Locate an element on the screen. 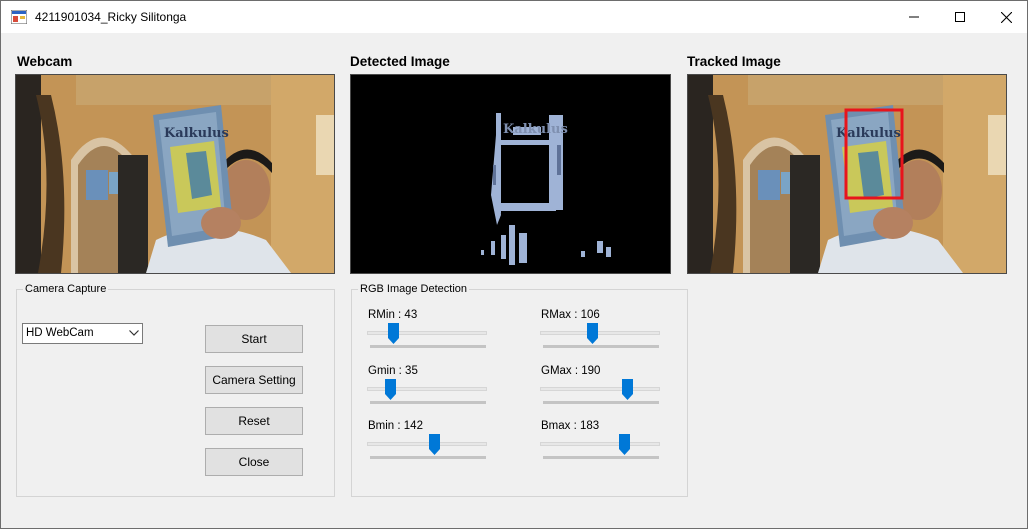 This screenshot has width=1028, height=529. bmin-slider-label: Bmin : 142 is located at coordinates (395, 426).